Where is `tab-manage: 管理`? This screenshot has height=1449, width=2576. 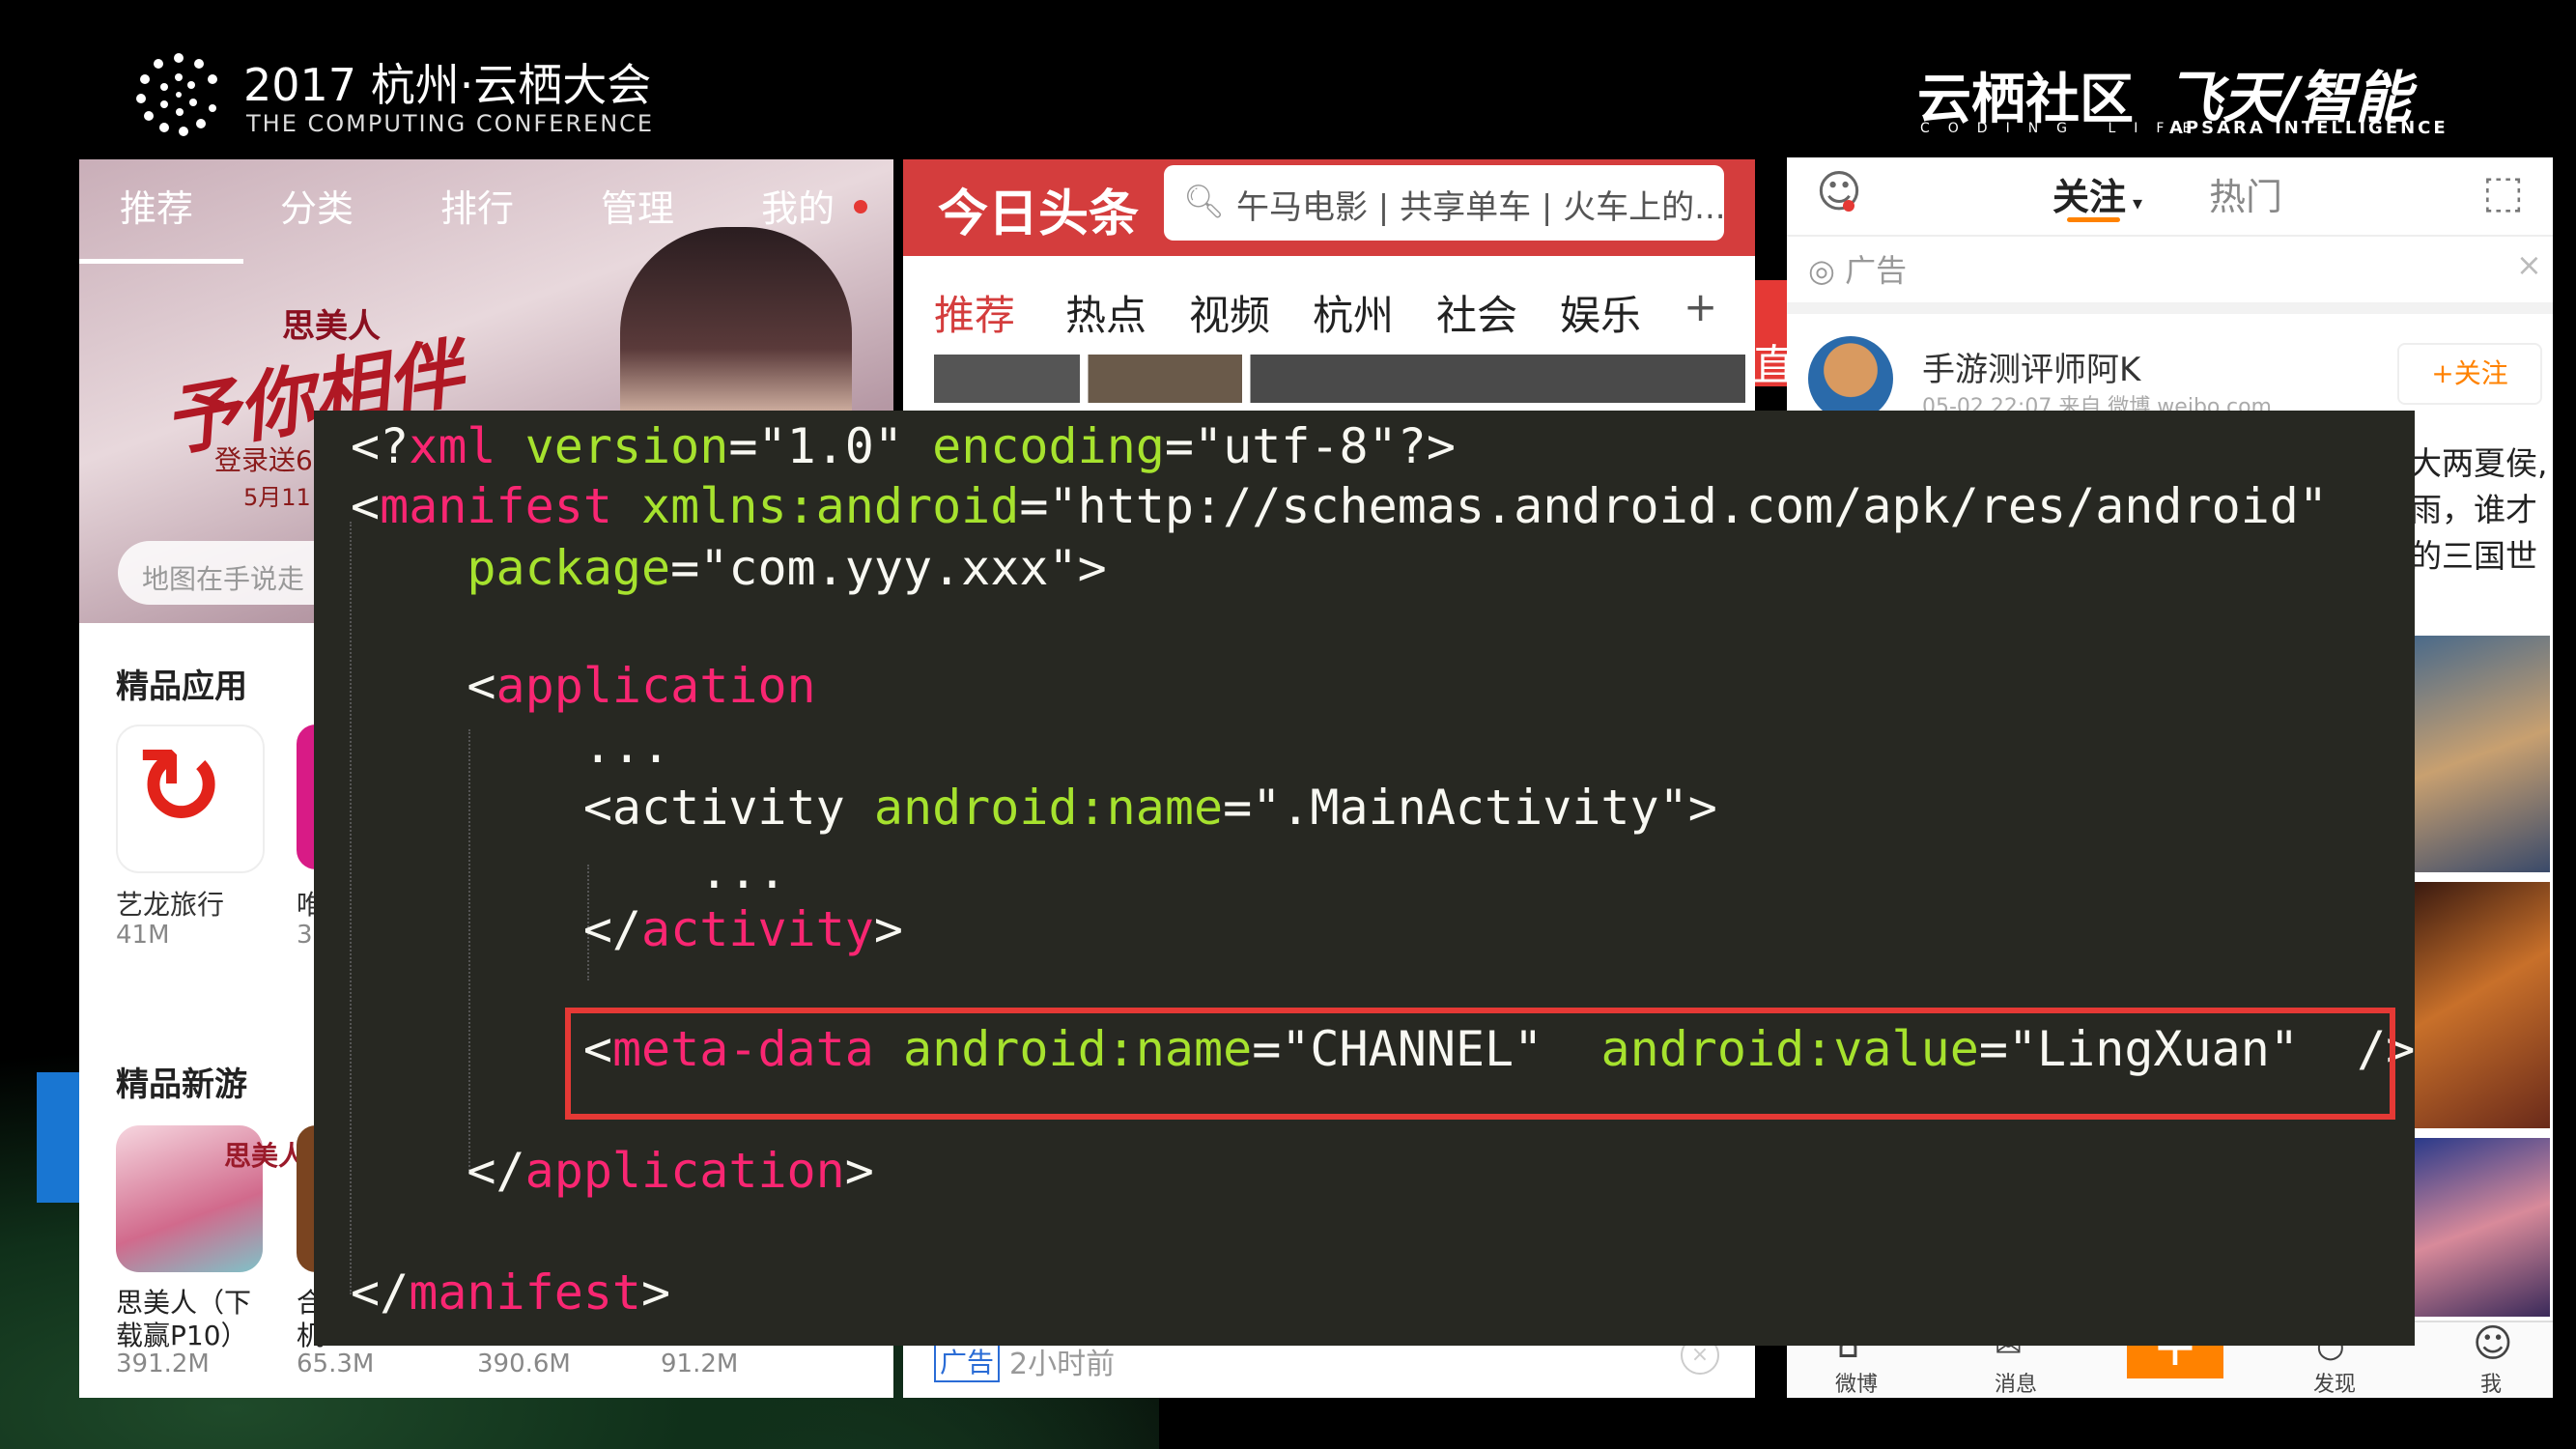 tab-manage: 管理 is located at coordinates (637, 212).